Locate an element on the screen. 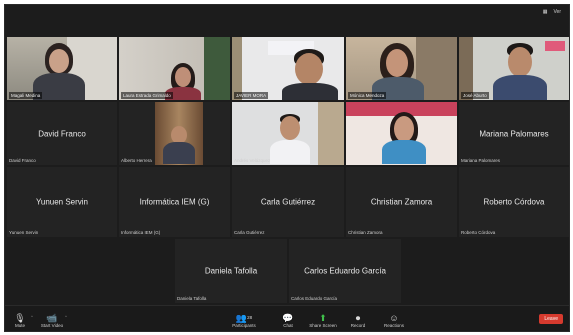 The height and width of the screenshot is (335, 573). video-camera-icon: 📹 is located at coordinates (52, 318).